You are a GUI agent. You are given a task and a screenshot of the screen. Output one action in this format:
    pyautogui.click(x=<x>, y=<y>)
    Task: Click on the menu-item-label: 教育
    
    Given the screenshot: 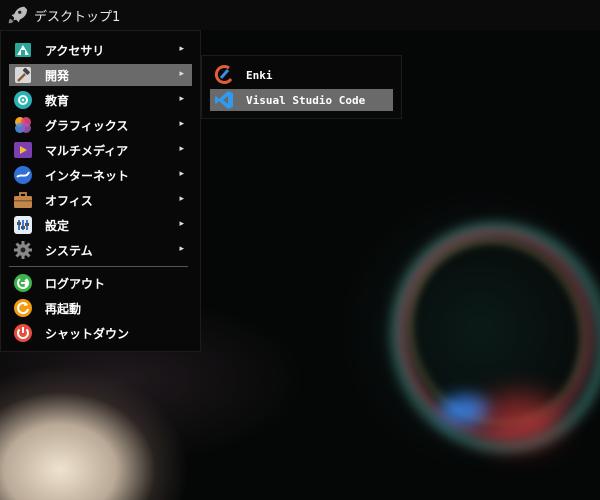 What is the action you would take?
    pyautogui.click(x=57, y=100)
    